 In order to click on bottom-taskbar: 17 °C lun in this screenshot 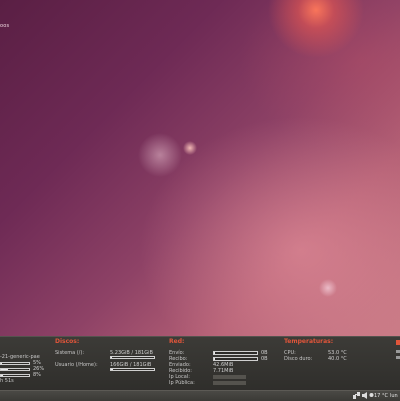, I will do `click(200, 395)`.